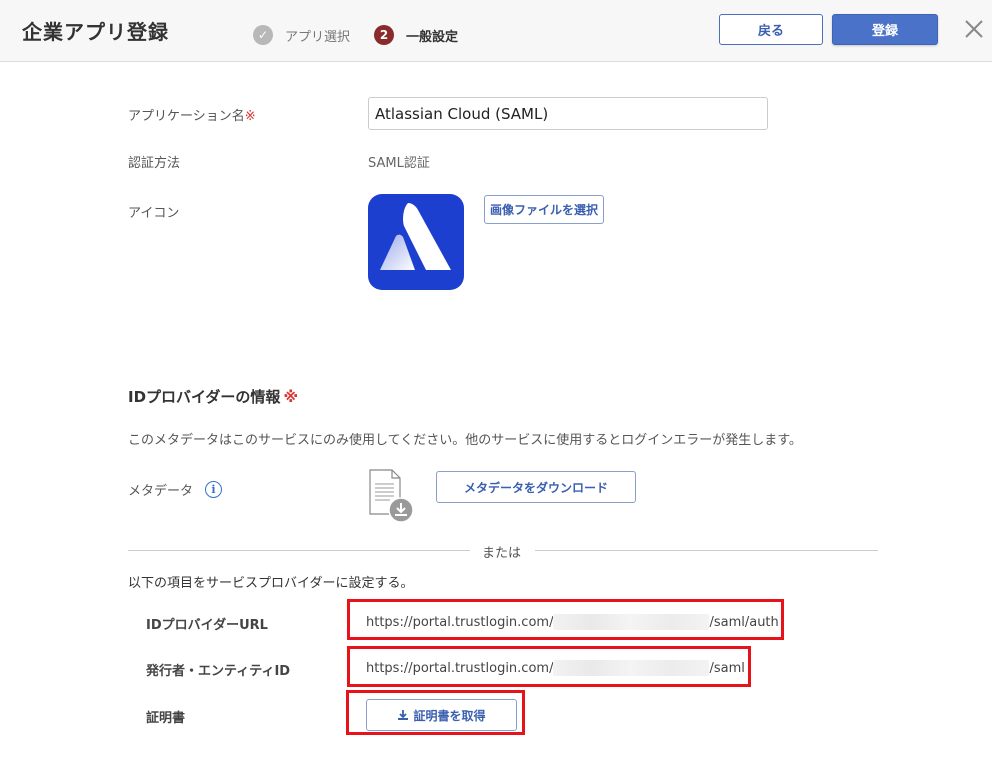 This screenshot has height=764, width=992. I want to click on header-bar: 企業アプリ登録 ✓ アプリ選択 2 一般設定 戻る 登録, so click(496, 31).